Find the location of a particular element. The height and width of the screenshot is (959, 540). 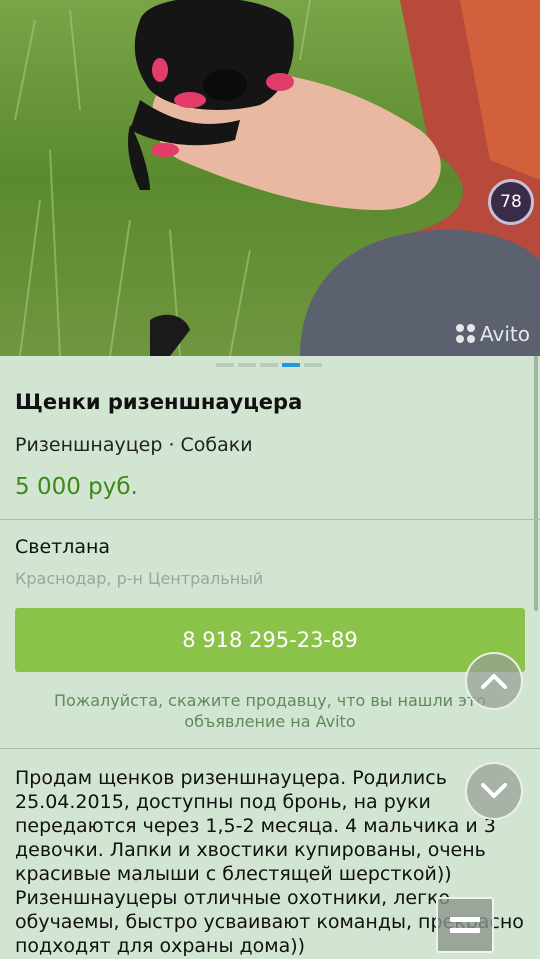

photo-counter-badge: 78 is located at coordinates (511, 202).